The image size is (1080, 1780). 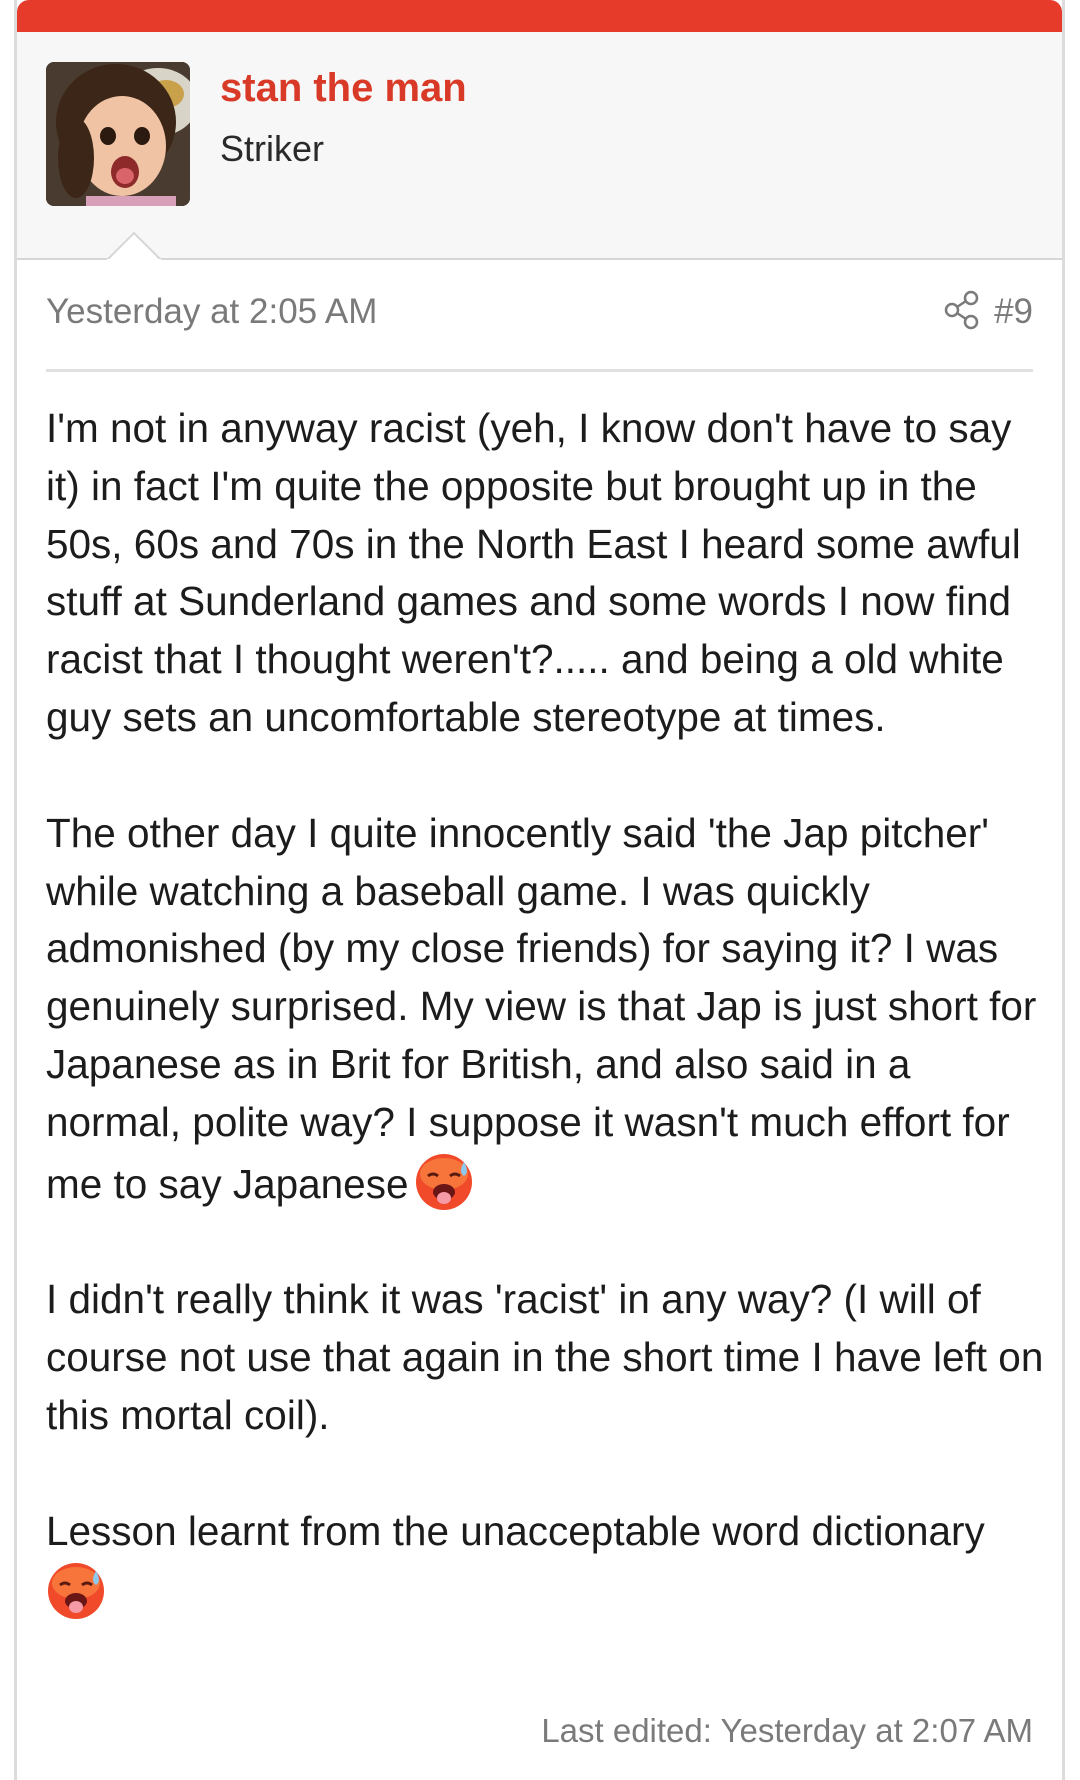 What do you see at coordinates (787, 1730) in the screenshot?
I see `last-edited-note: Last edited: Yesterday at 2:07 AM` at bounding box center [787, 1730].